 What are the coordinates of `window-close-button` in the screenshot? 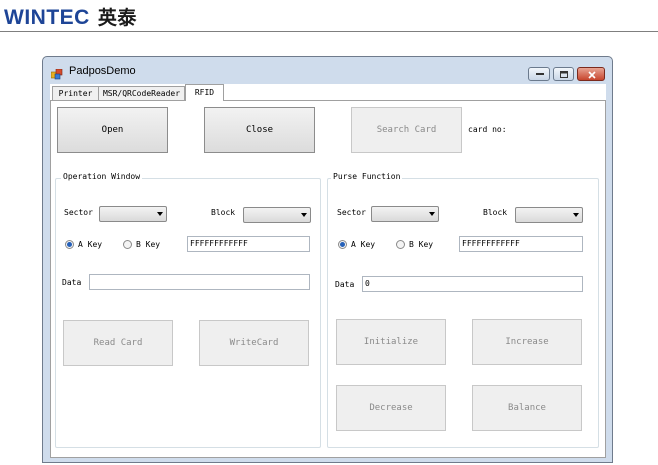 It's located at (591, 74).